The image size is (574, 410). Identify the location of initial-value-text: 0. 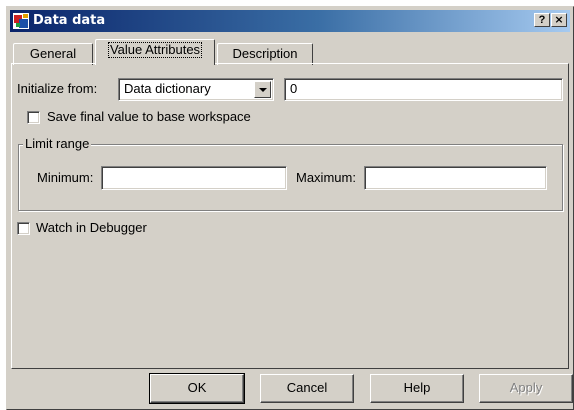
(294, 88).